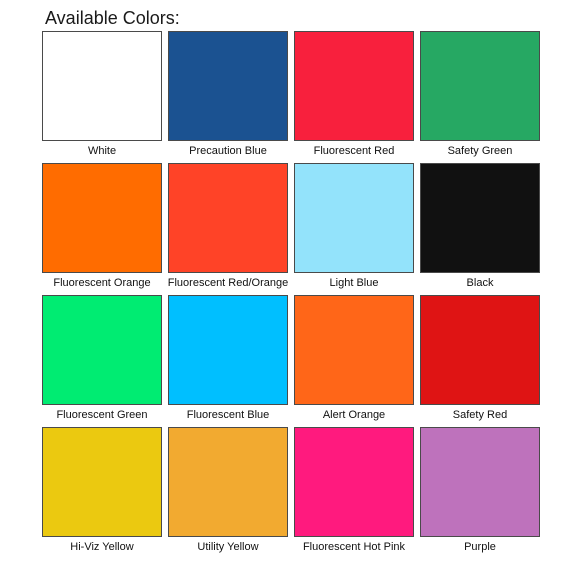 Image resolution: width=580 pixels, height=580 pixels. What do you see at coordinates (354, 415) in the screenshot?
I see `color-name-label: Alert Orange` at bounding box center [354, 415].